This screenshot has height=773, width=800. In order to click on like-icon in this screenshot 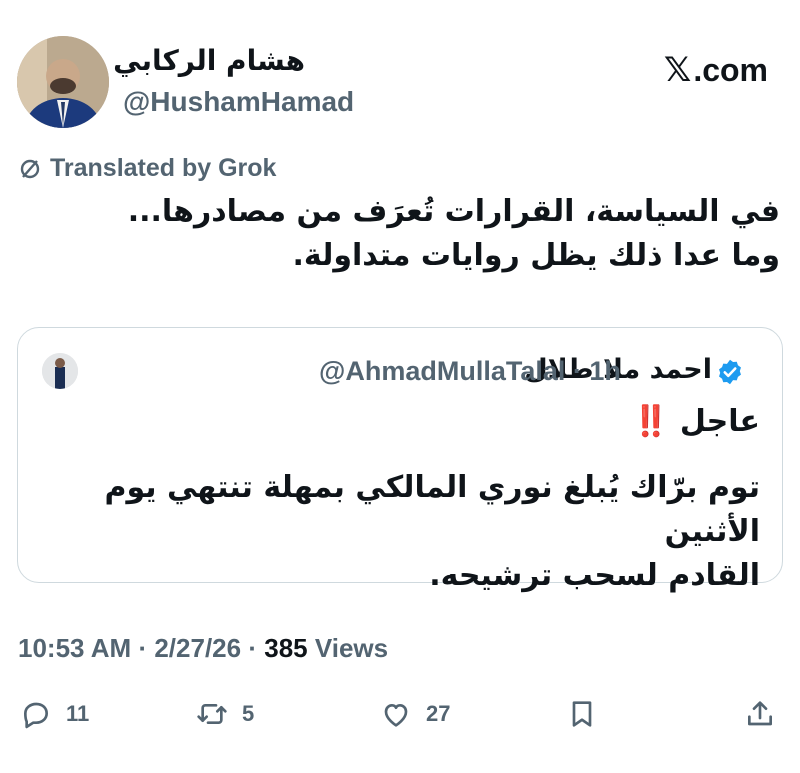, I will do `click(396, 715)`.